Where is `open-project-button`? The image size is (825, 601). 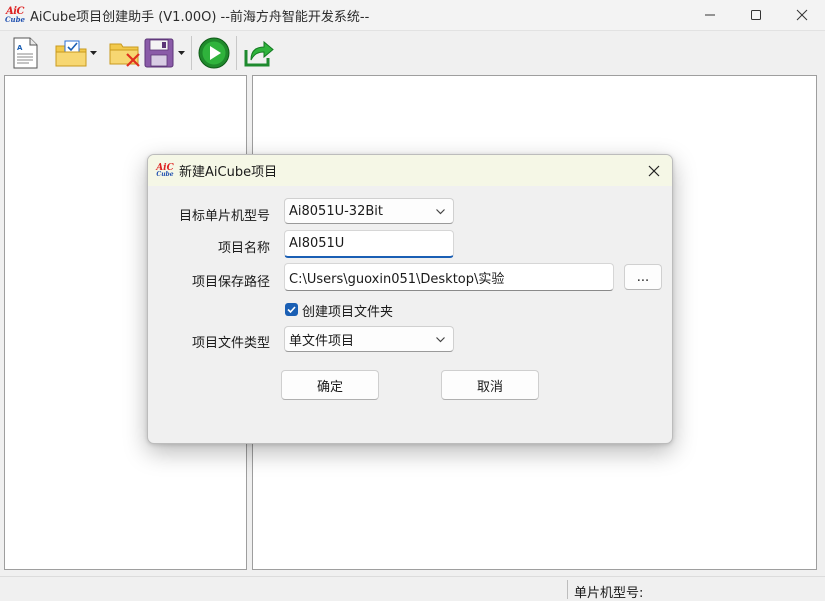 open-project-button is located at coordinates (71, 53).